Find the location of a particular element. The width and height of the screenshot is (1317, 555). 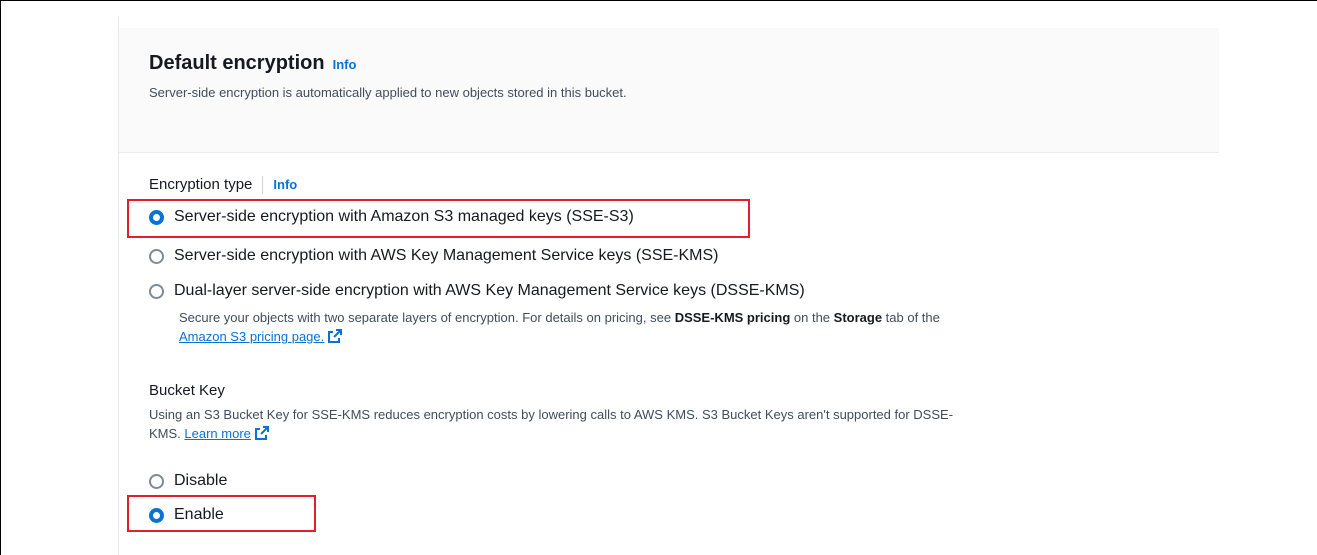

encryption-type-label-row: Encryption type Info is located at coordinates (223, 185).